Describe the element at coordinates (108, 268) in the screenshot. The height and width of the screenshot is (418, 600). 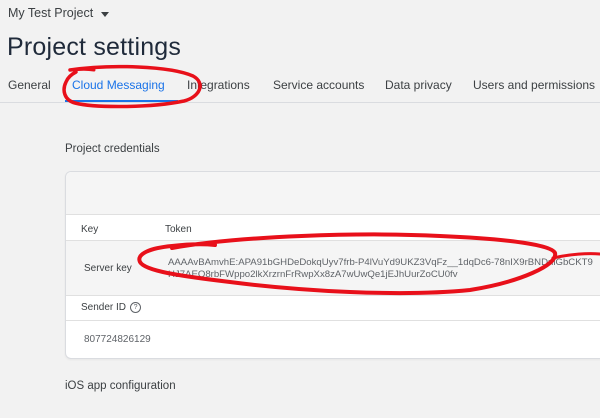
I see `server-key-label: Server key` at that location.